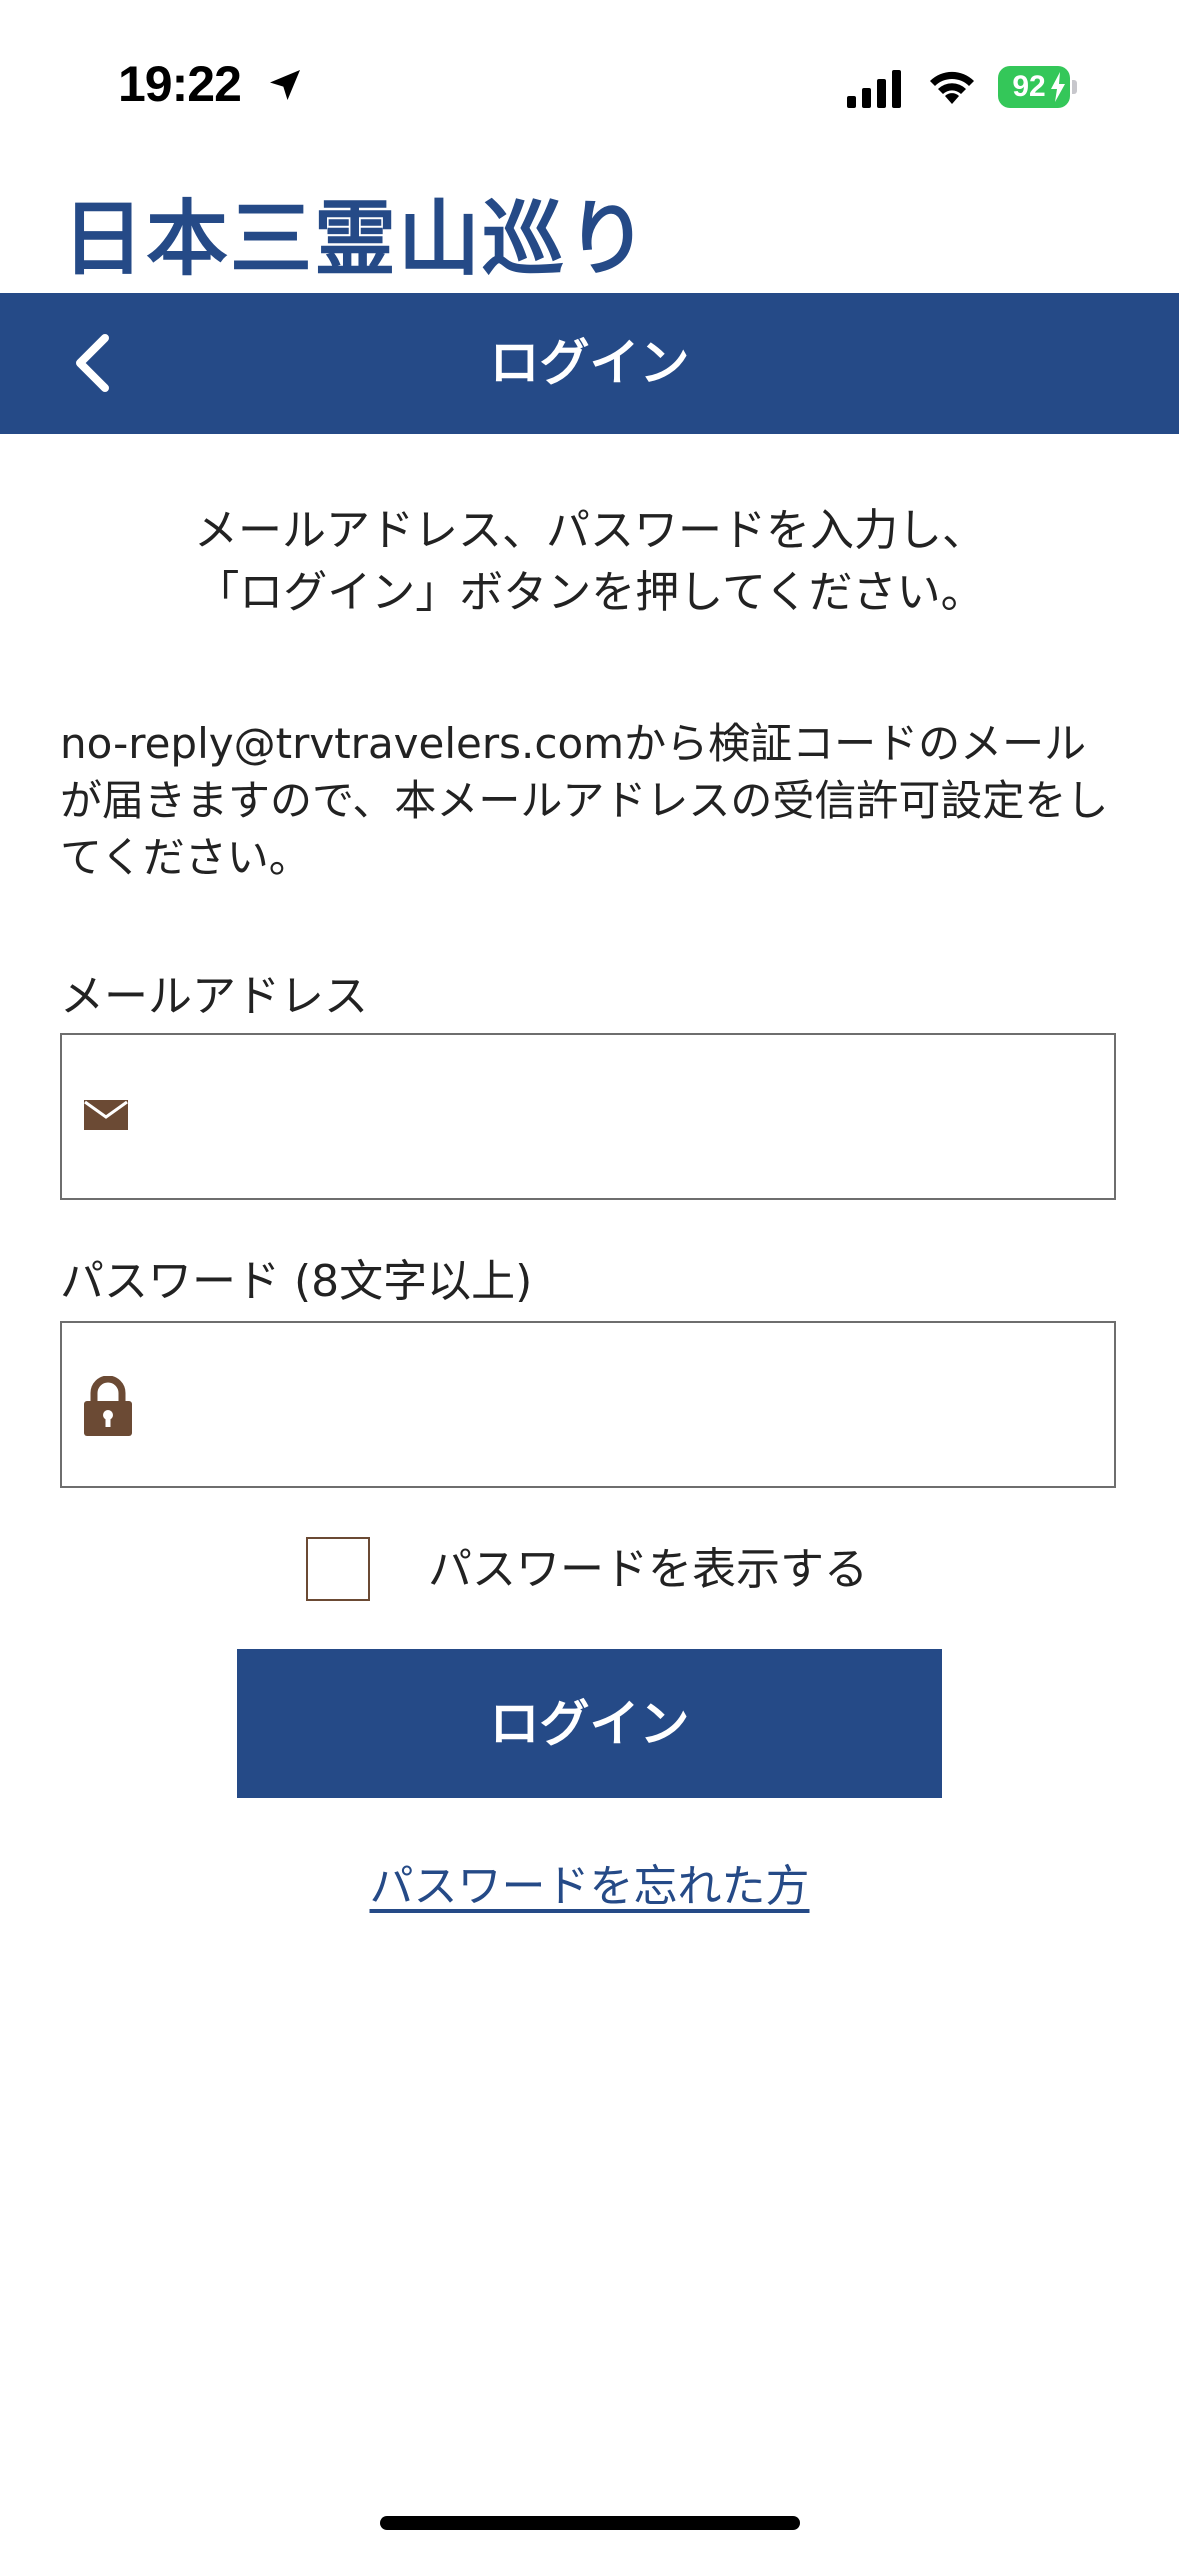 The image size is (1179, 2556). What do you see at coordinates (356, 239) in the screenshot?
I see `app-title: 日本三霊山巡り` at bounding box center [356, 239].